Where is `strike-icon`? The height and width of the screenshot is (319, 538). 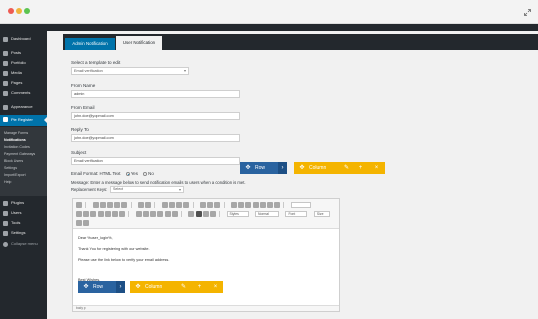
strike-icon is located at coordinates (100, 214).